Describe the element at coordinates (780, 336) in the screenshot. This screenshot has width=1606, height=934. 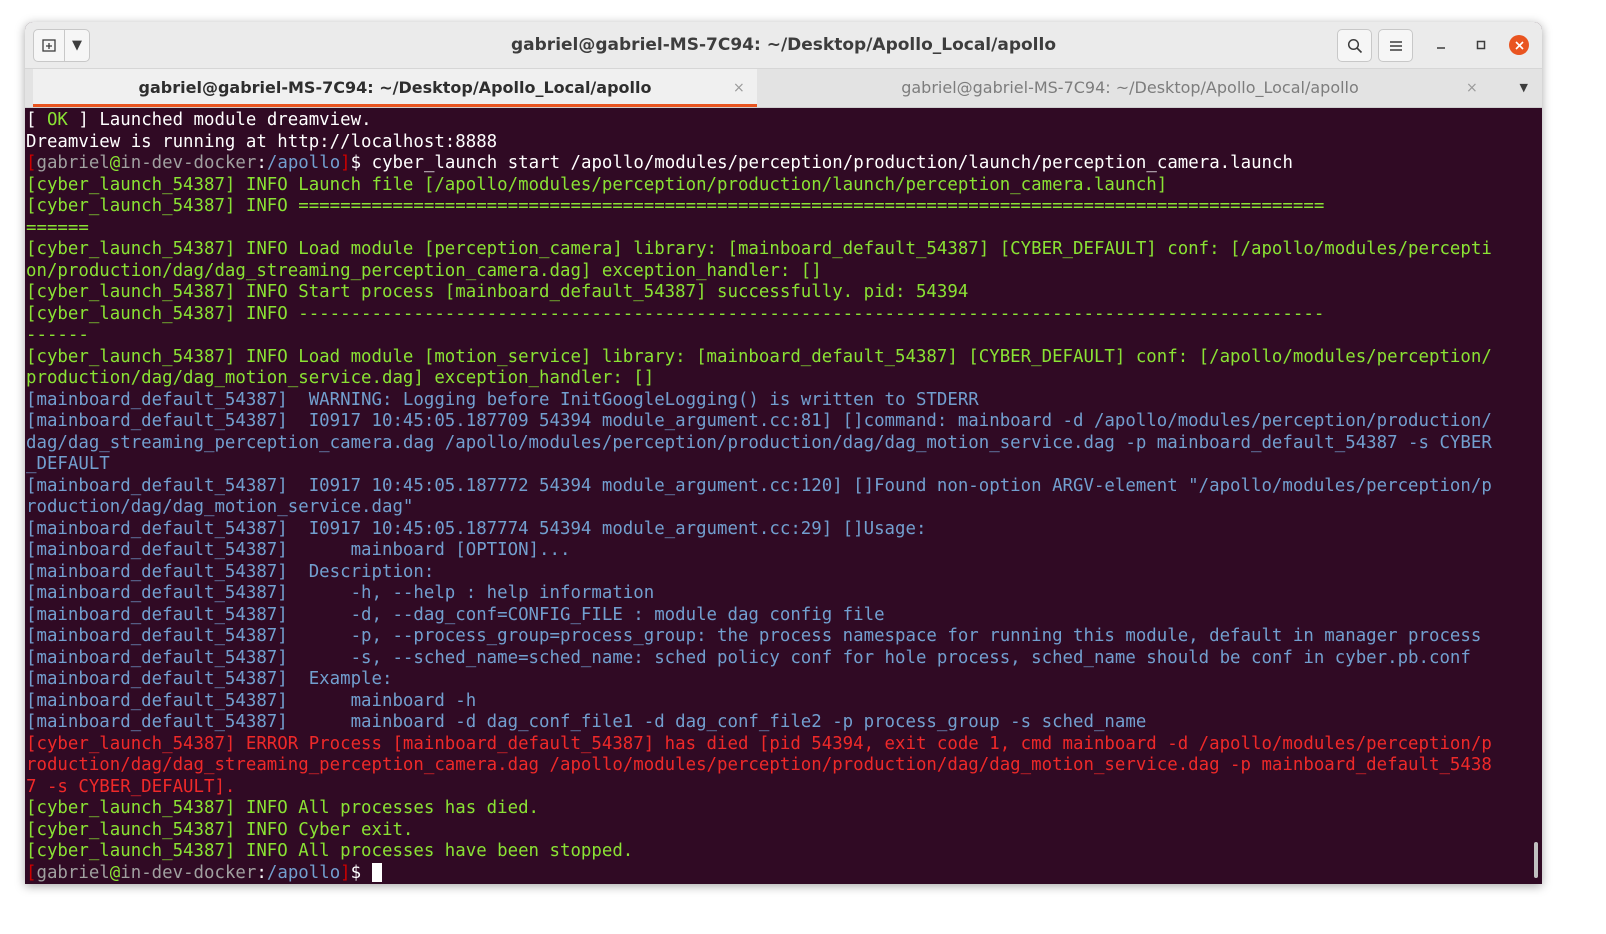
I see `terminal-line: ------` at that location.